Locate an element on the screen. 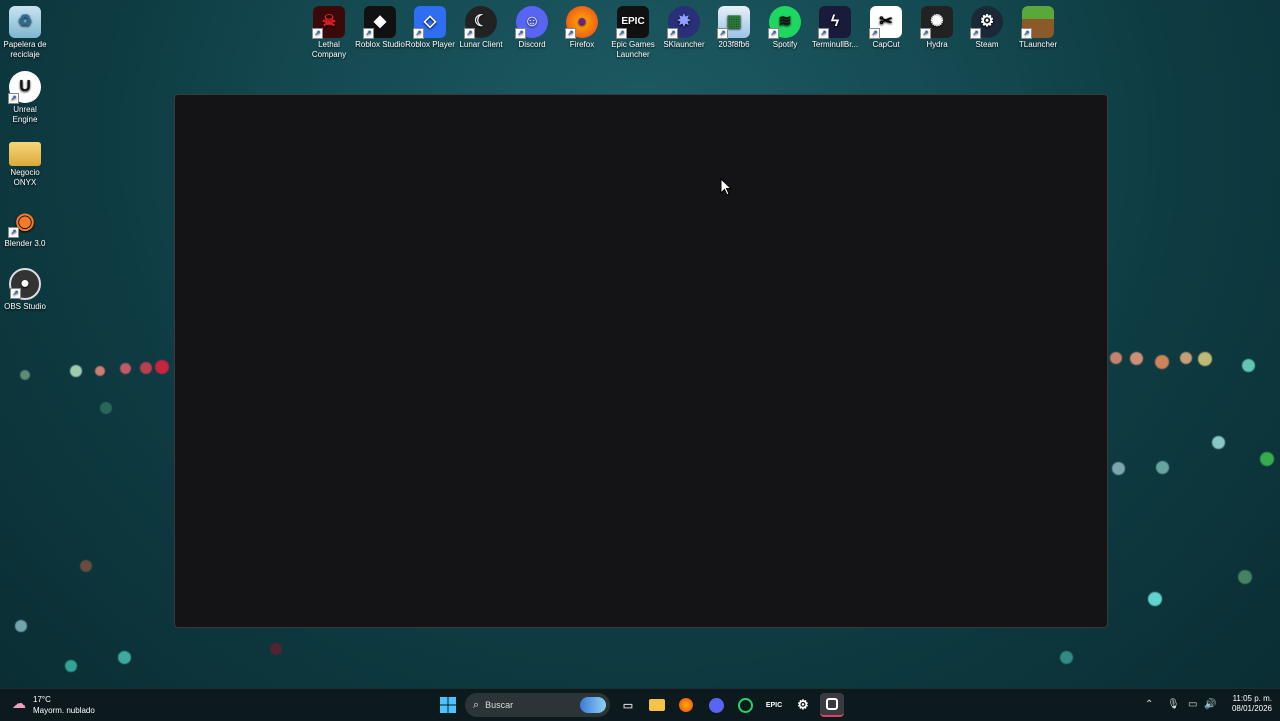 Image resolution: width=1280 pixels, height=721 pixels. desktop-icon-label: OBS Studio is located at coordinates (25, 306).